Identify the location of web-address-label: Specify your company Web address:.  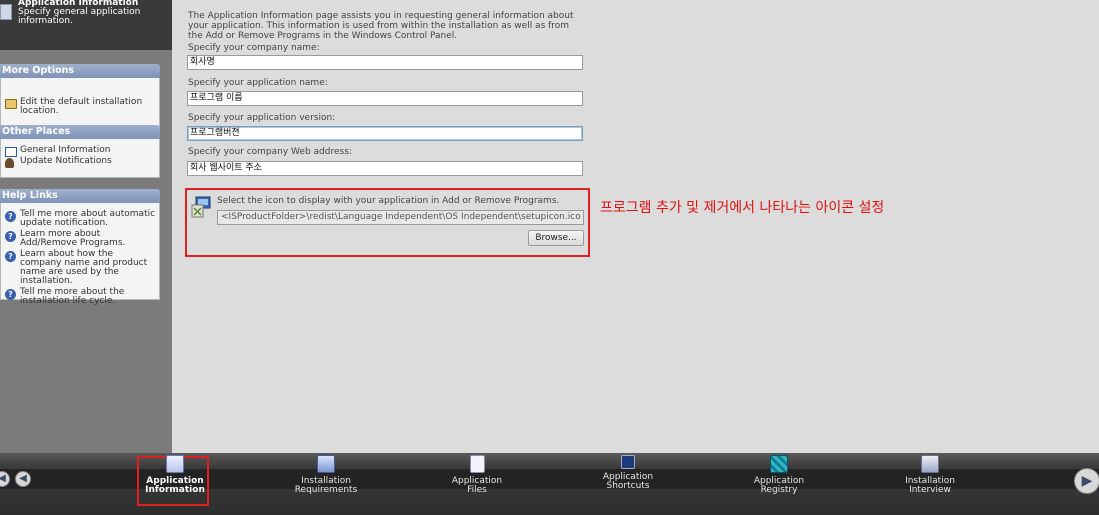
(270, 152).